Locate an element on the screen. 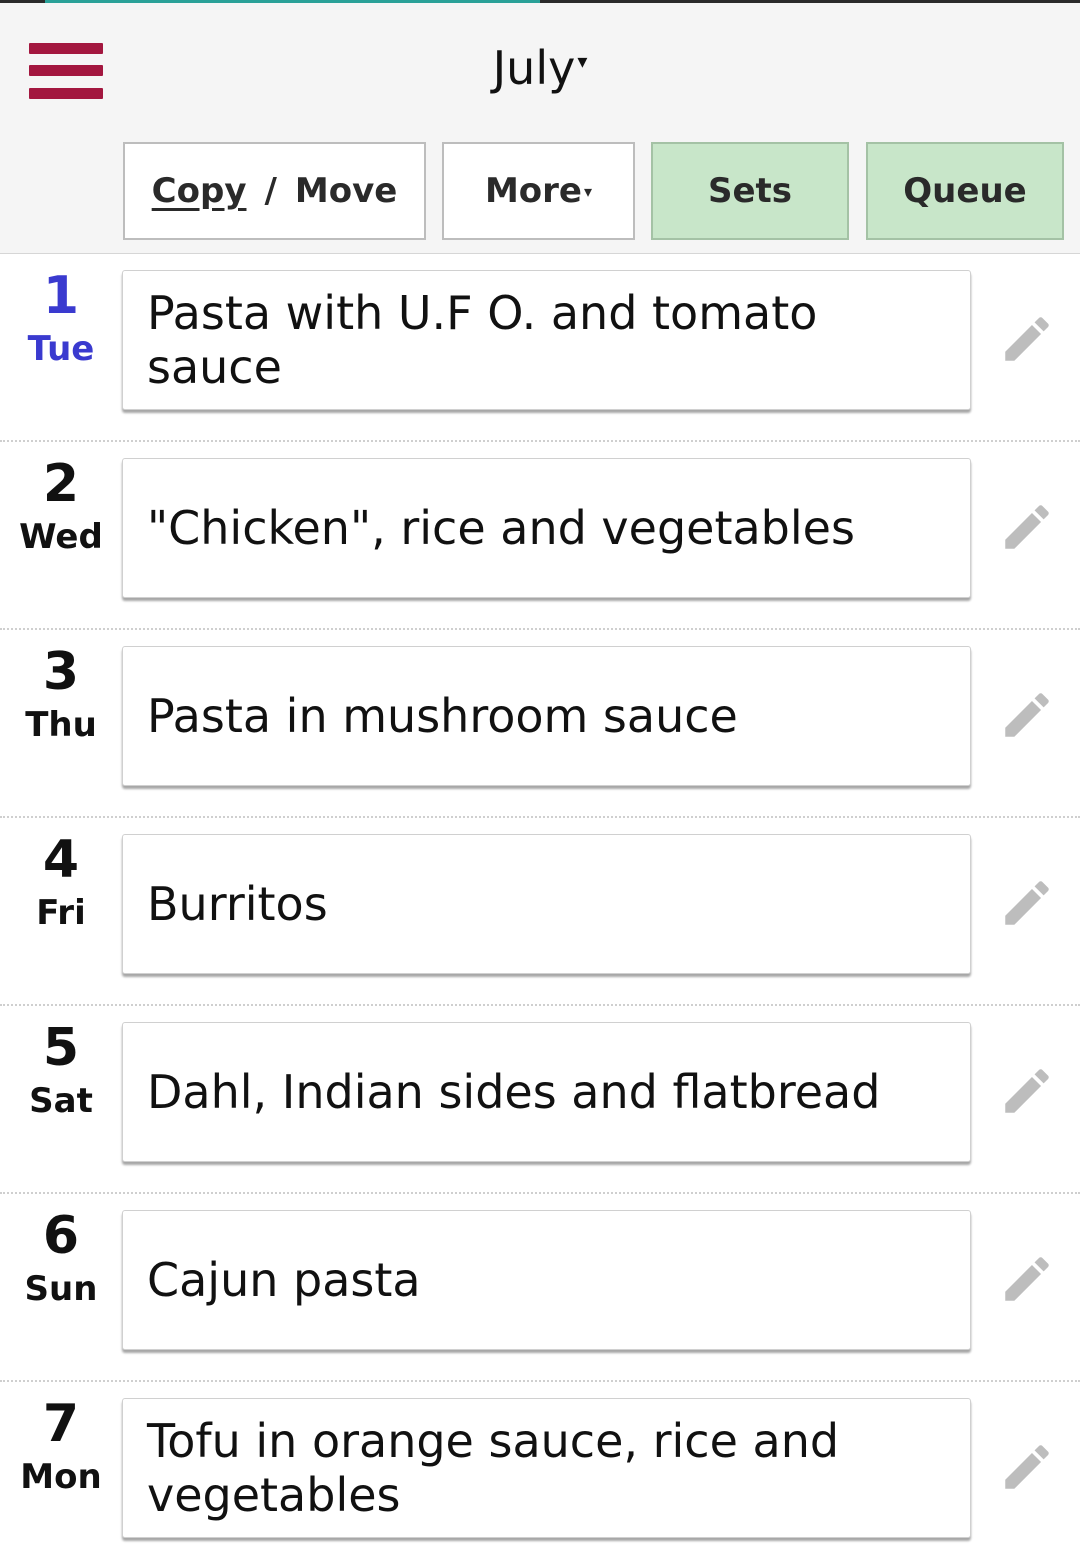 The image size is (1080, 1551). meal-card: Cajun pasta is located at coordinates (546, 1280).